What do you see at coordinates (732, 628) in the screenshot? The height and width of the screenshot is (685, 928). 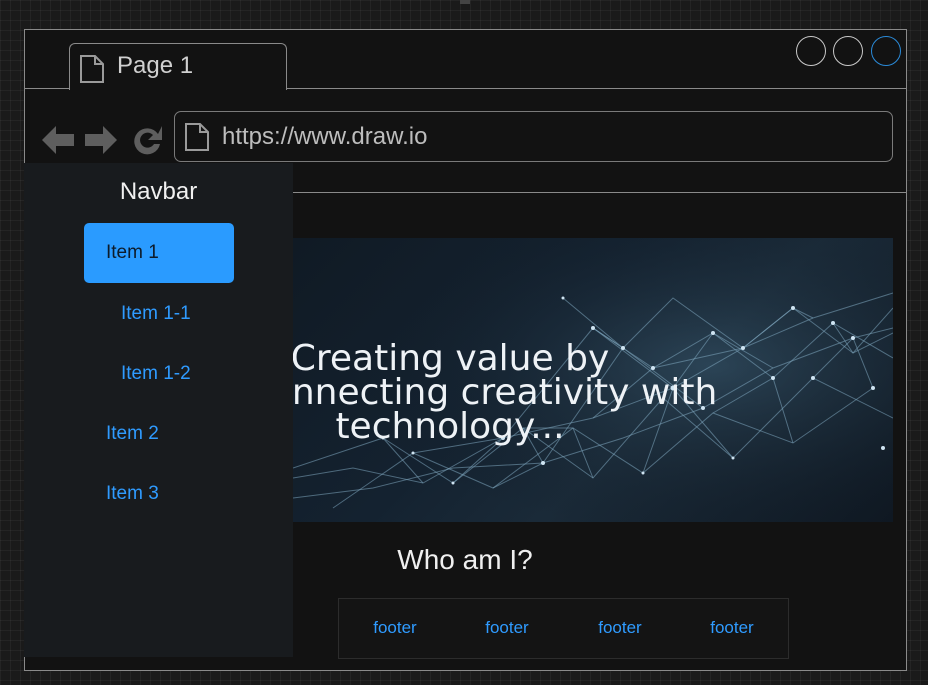 I see `footer-link-4: footer` at bounding box center [732, 628].